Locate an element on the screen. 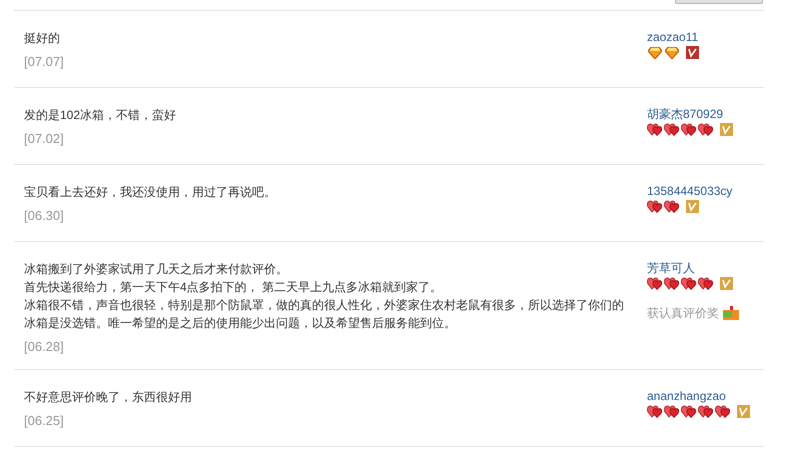 The image size is (791, 454). review-text: 冰箱搬到了外婆家试用了几天之后才来付款评价。 is located at coordinates (156, 269).